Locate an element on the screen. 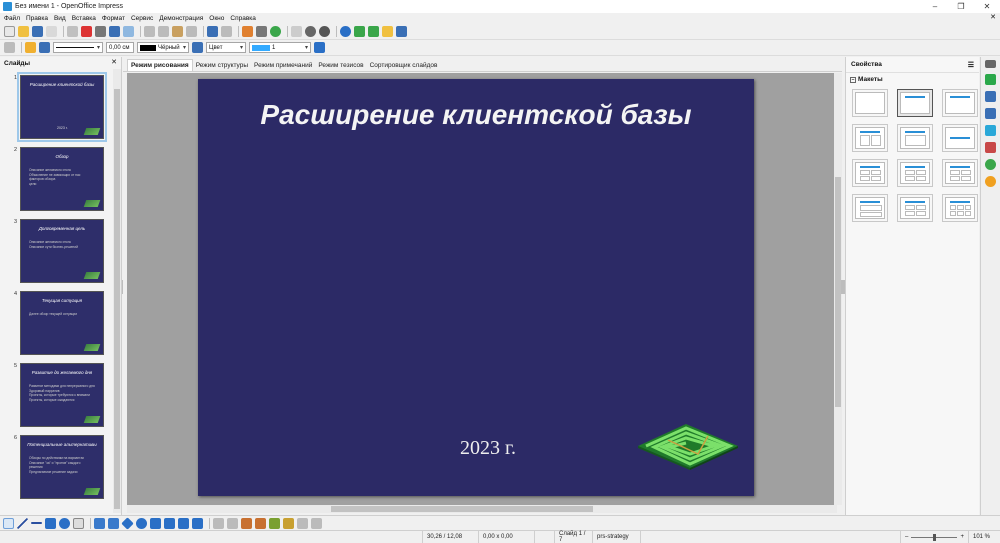 Image resolution: width=1000 pixels, height=543 pixels. rotate-icon is located at coordinates (302, 523).